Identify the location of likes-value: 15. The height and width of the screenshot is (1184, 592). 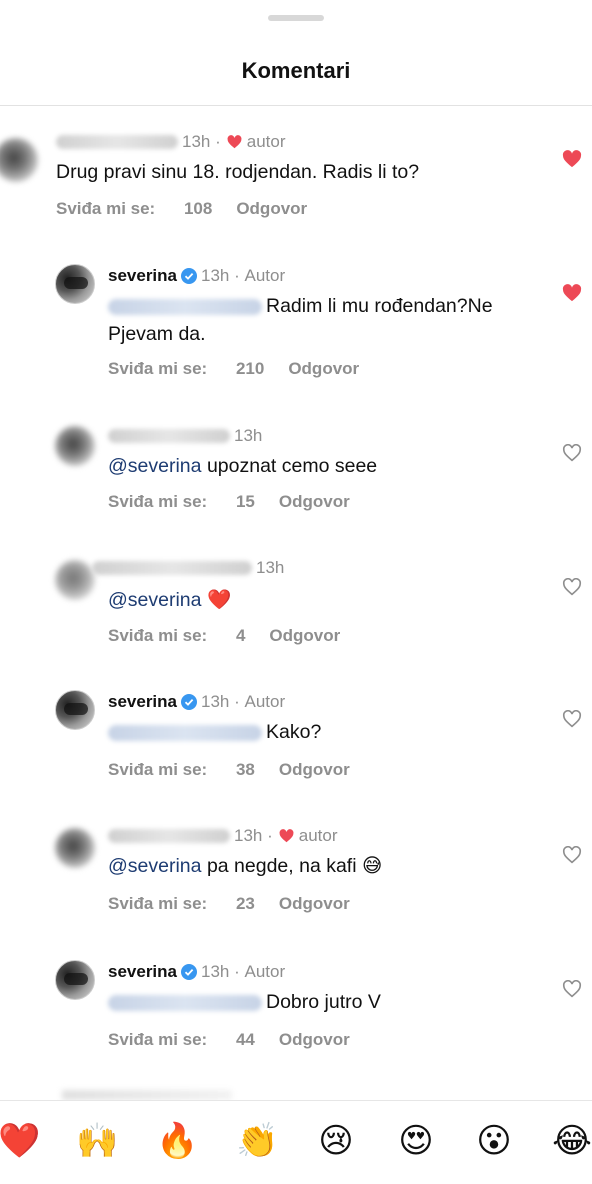
(245, 501).